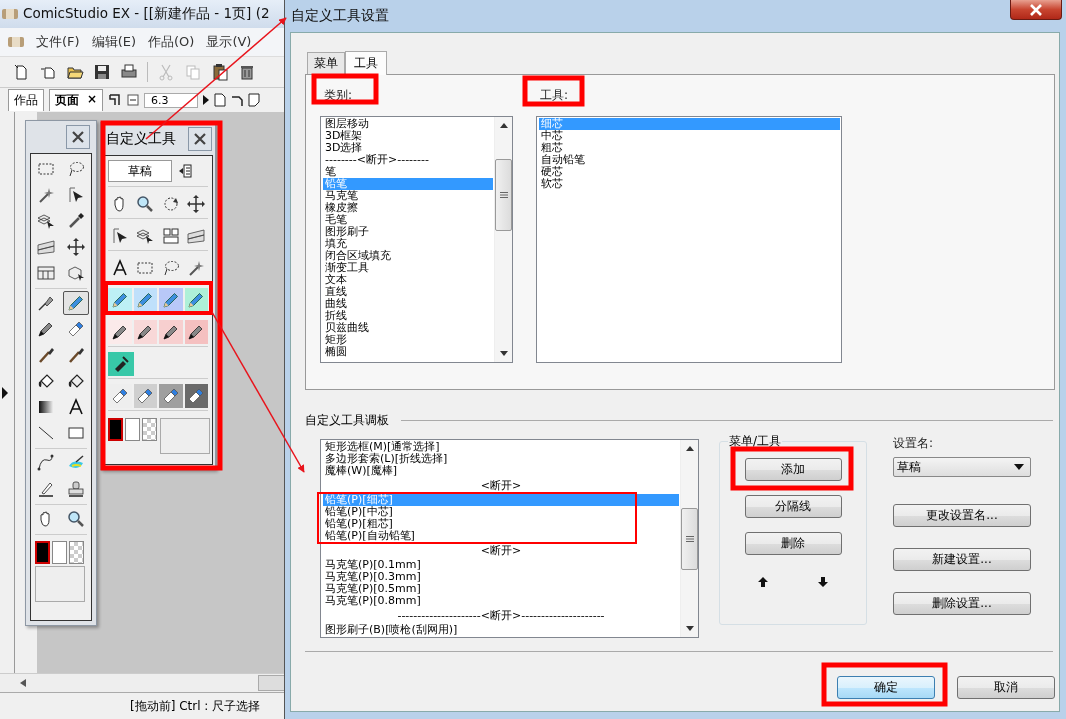 The height and width of the screenshot is (719, 1066). What do you see at coordinates (23, 683) in the screenshot?
I see `scroll-left-icon` at bounding box center [23, 683].